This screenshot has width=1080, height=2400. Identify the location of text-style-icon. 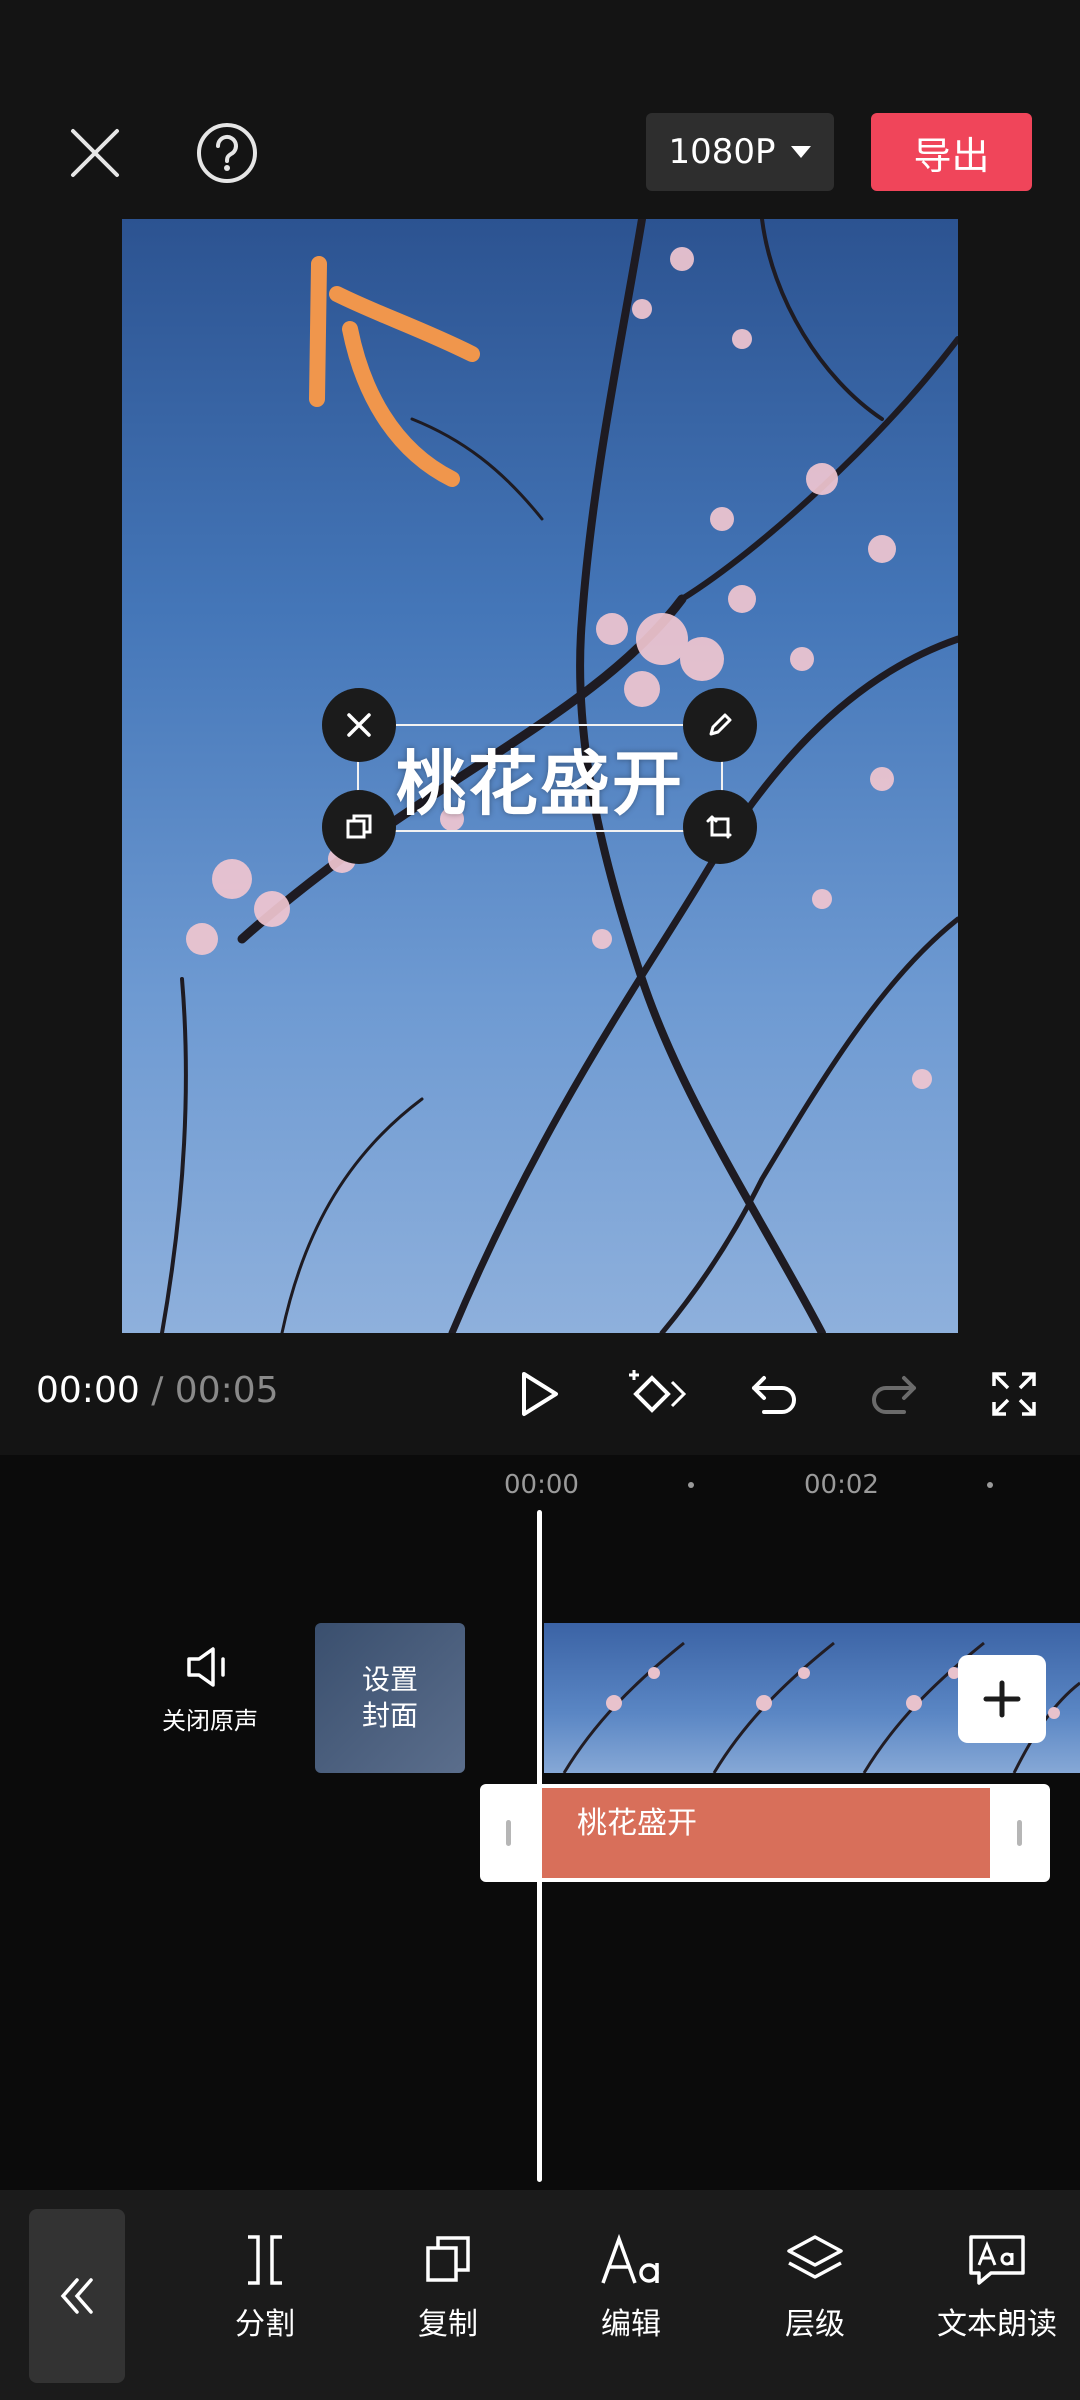
(630, 2258).